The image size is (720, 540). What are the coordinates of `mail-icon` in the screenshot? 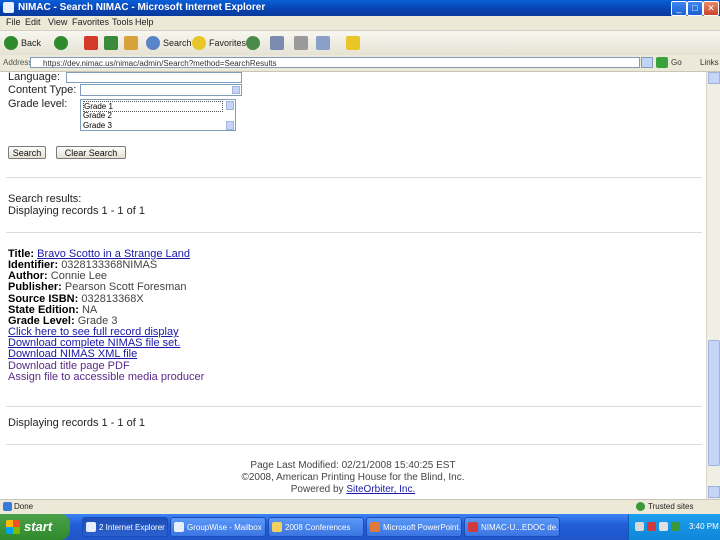 It's located at (277, 42).